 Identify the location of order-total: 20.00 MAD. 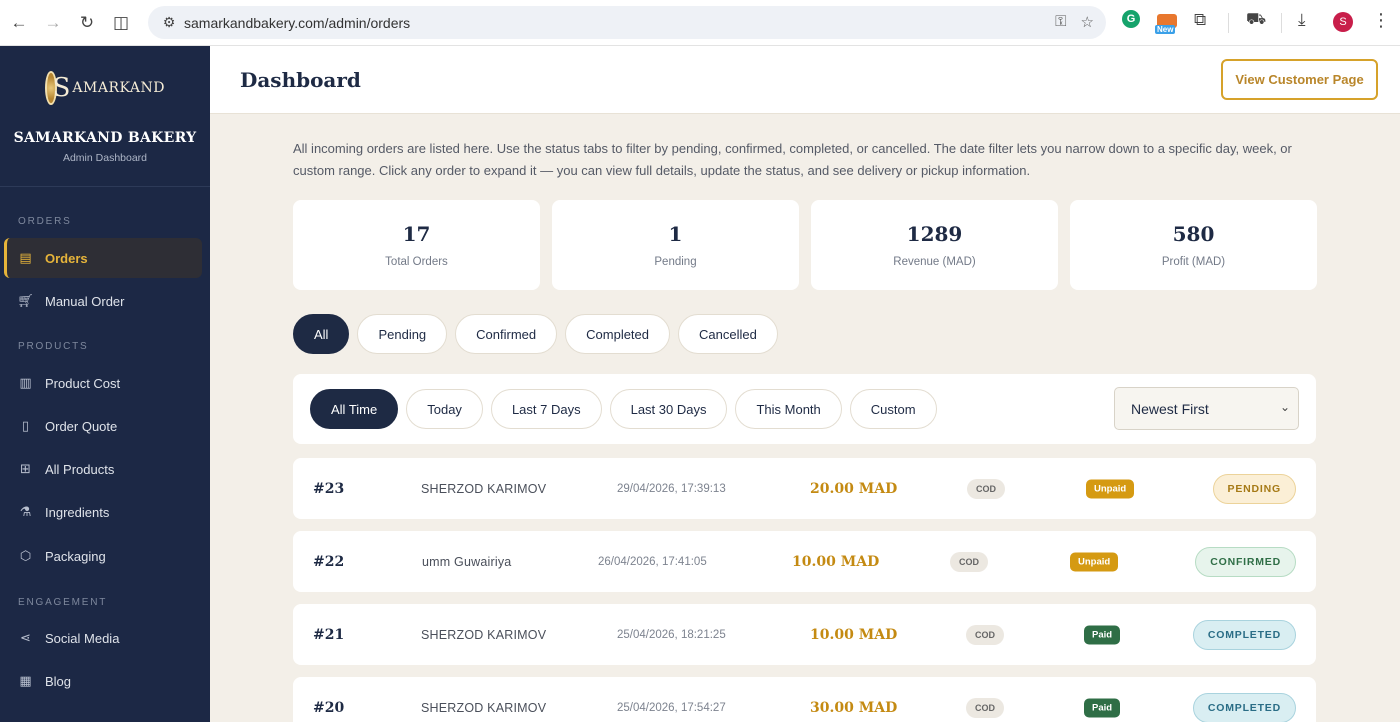
(854, 488).